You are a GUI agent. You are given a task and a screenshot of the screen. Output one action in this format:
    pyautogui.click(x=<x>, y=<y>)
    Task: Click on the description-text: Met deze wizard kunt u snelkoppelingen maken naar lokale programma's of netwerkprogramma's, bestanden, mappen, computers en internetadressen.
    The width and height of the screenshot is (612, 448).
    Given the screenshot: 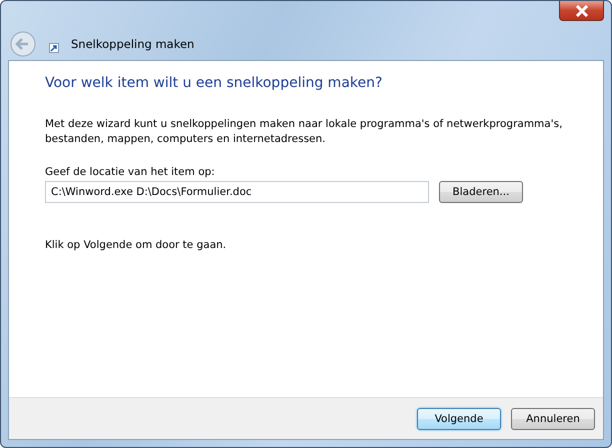 What is the action you would take?
    pyautogui.click(x=304, y=132)
    